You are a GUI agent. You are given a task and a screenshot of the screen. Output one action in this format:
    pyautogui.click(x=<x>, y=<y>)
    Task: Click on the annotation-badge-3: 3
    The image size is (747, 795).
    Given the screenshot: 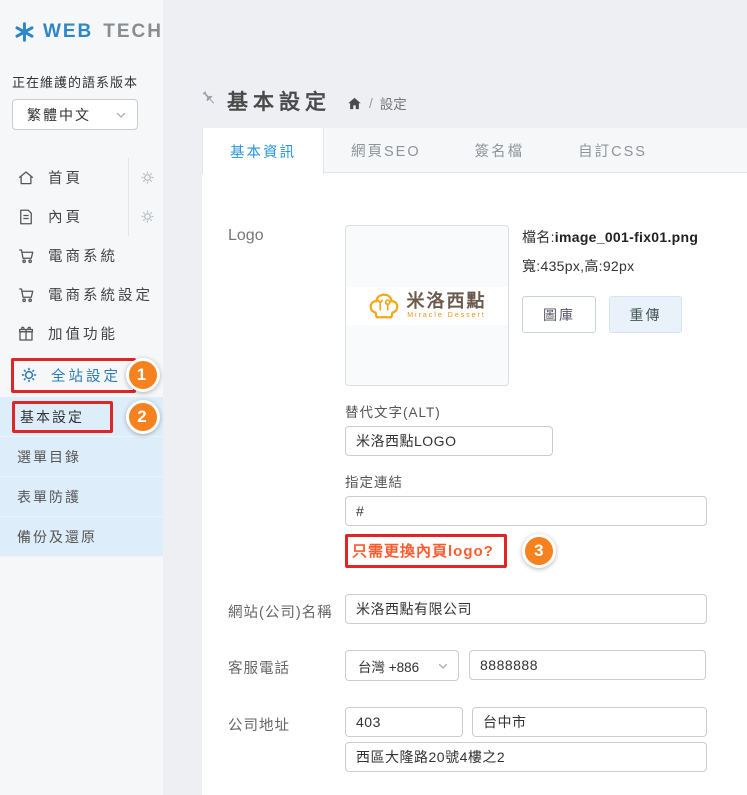 What is the action you would take?
    pyautogui.click(x=538, y=551)
    